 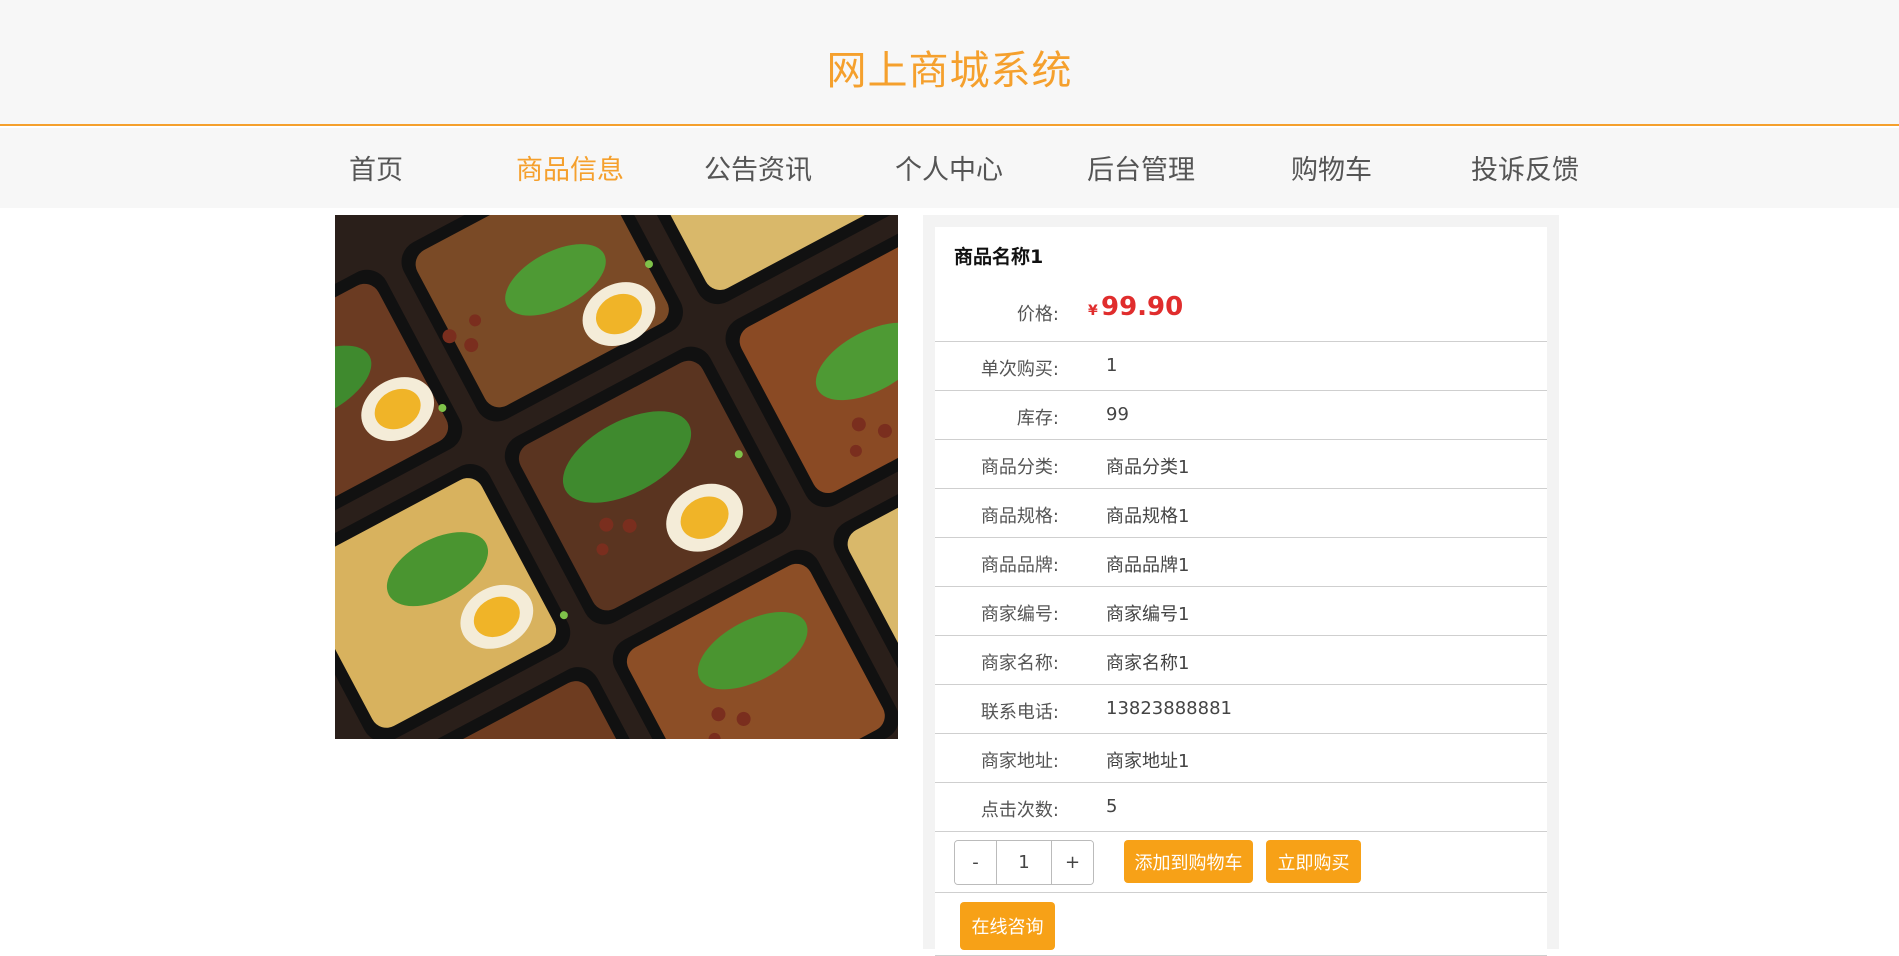 What do you see at coordinates (1188, 861) in the screenshot?
I see `add-to-cart-button: 添加到购物车` at bounding box center [1188, 861].